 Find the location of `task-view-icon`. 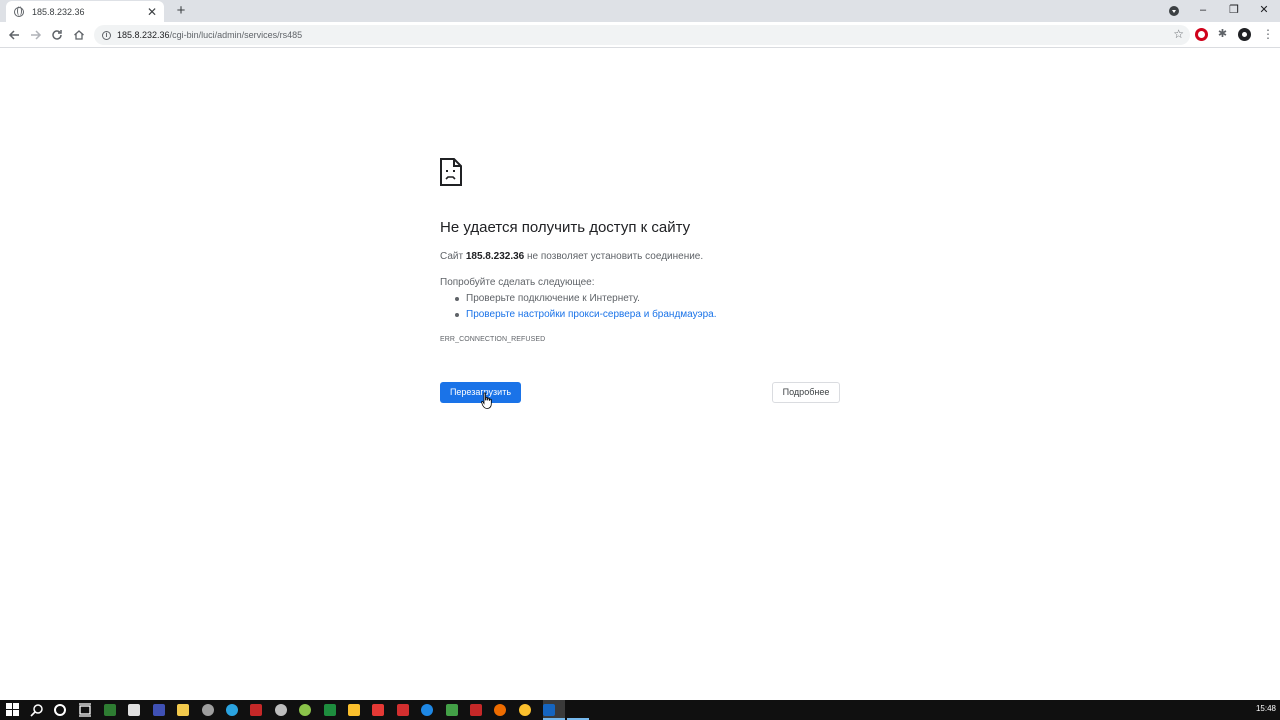

task-view-icon is located at coordinates (85, 710).